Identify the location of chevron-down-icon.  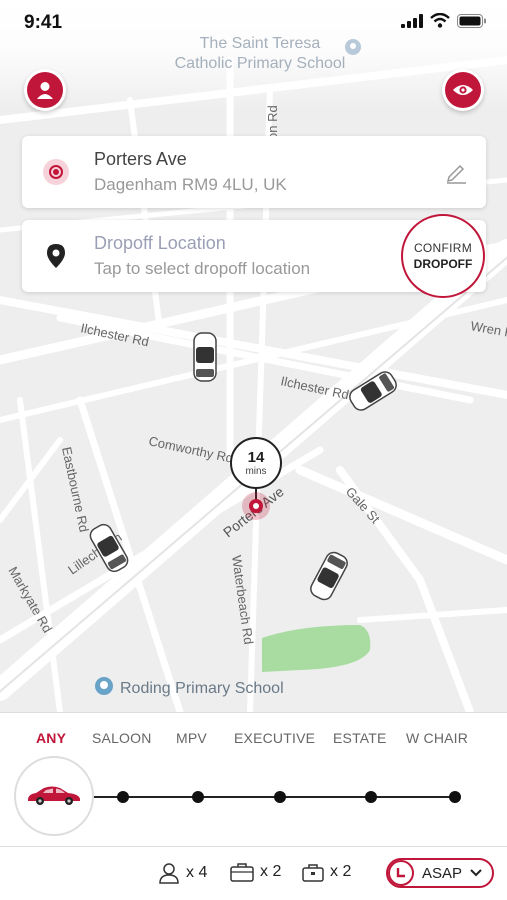
(476, 873).